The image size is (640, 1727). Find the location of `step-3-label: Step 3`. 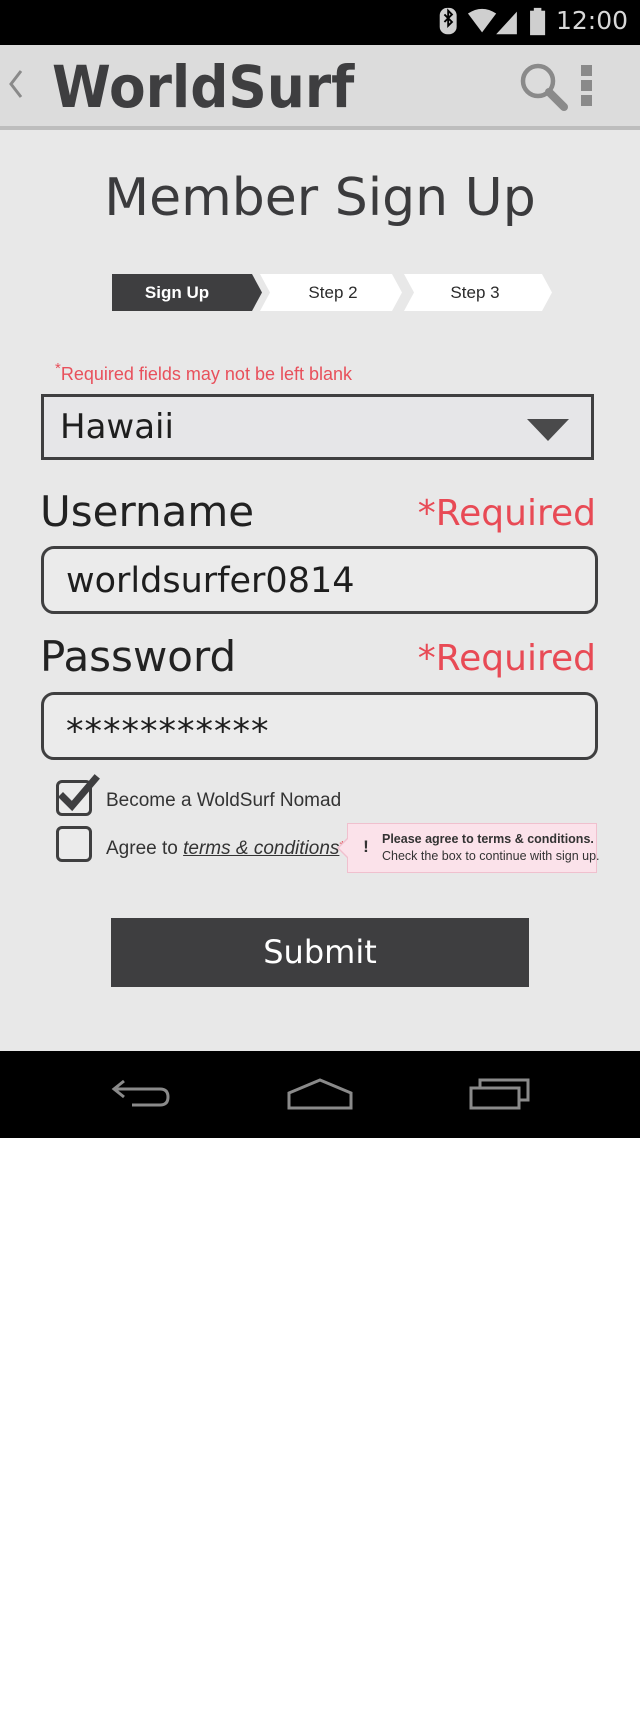

step-3-label: Step 3 is located at coordinates (475, 292).